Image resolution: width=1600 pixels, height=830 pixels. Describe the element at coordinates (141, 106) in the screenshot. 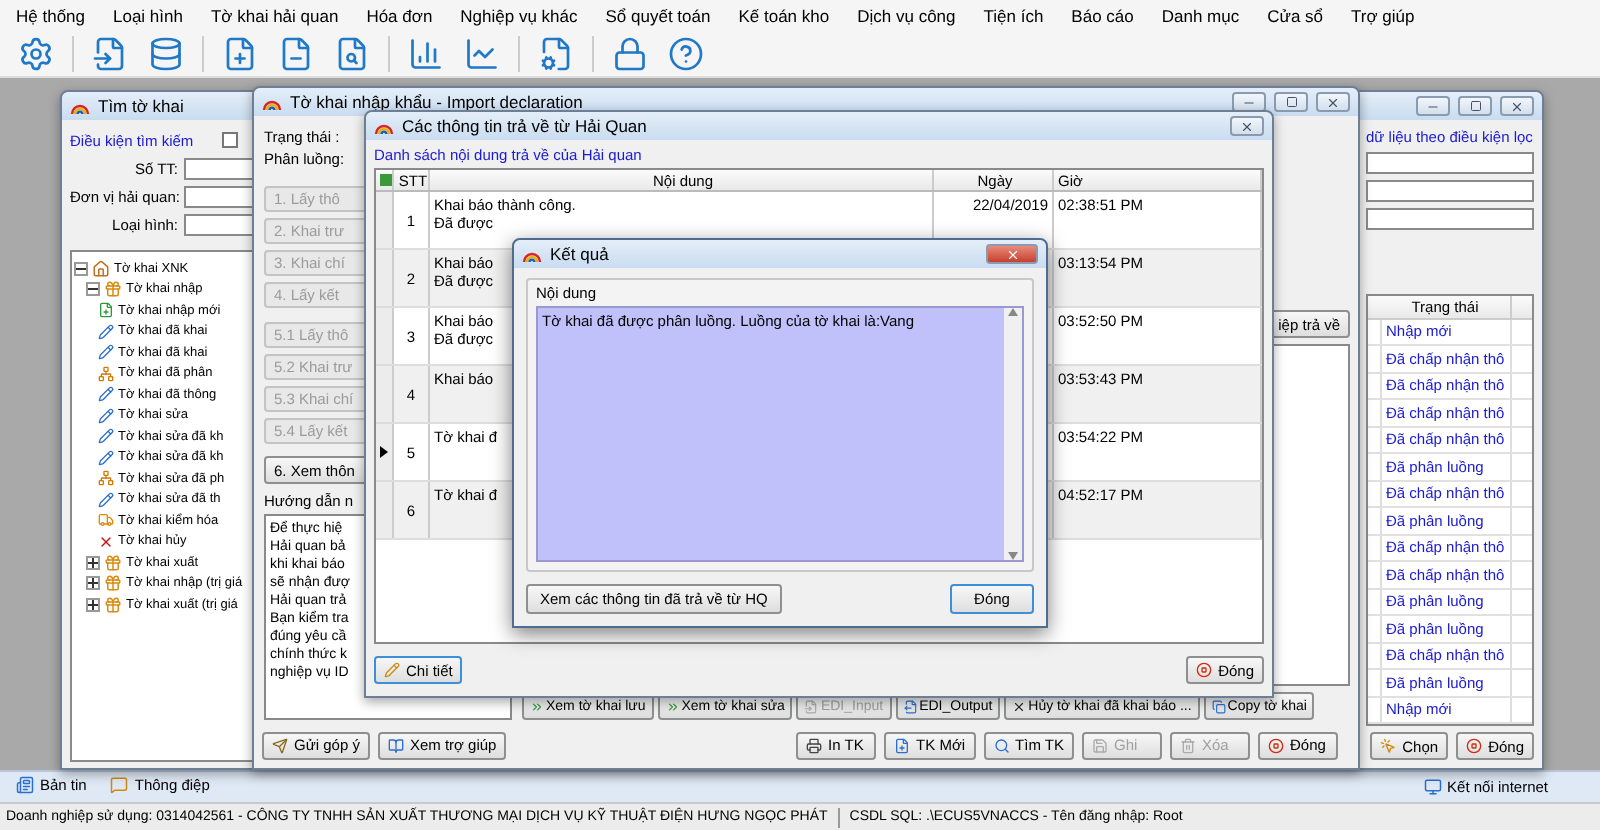

I see `window-title: Tìm tờ khai` at that location.